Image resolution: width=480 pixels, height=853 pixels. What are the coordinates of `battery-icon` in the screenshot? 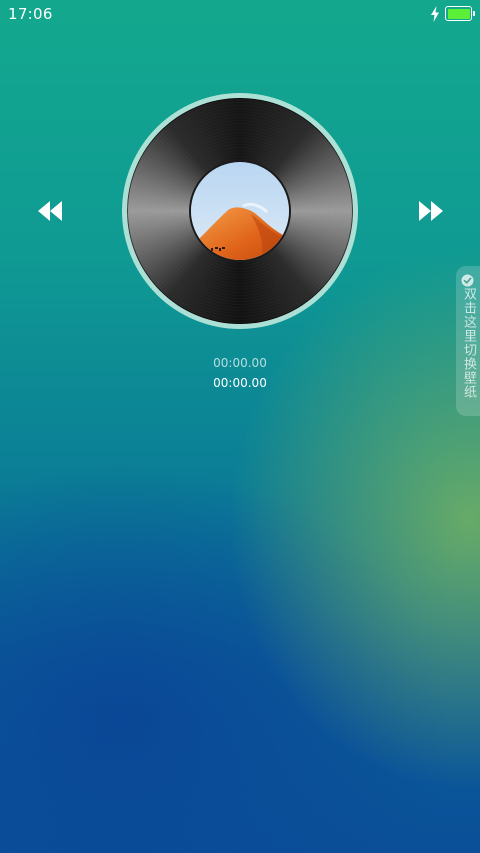 It's located at (460, 13).